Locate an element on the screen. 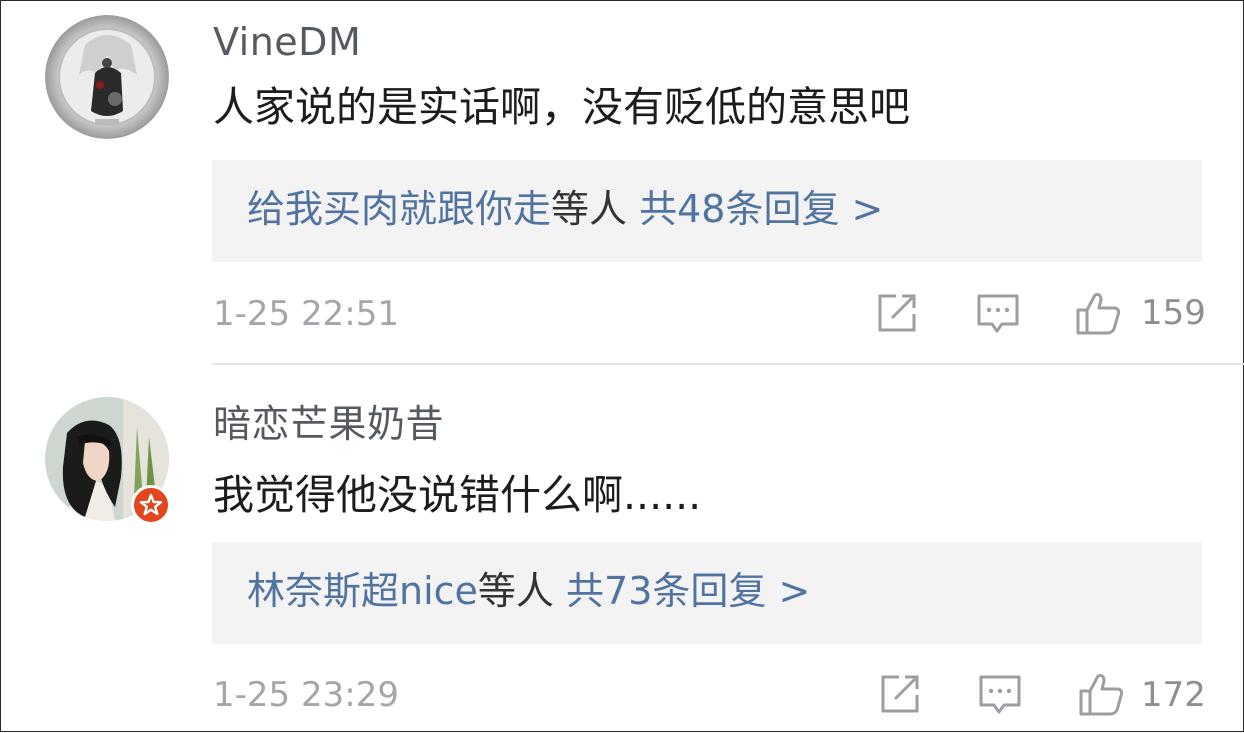 This screenshot has width=1244, height=733. replies-preview: 林奈斯超nice等人 共73条回复 > is located at coordinates (707, 593).